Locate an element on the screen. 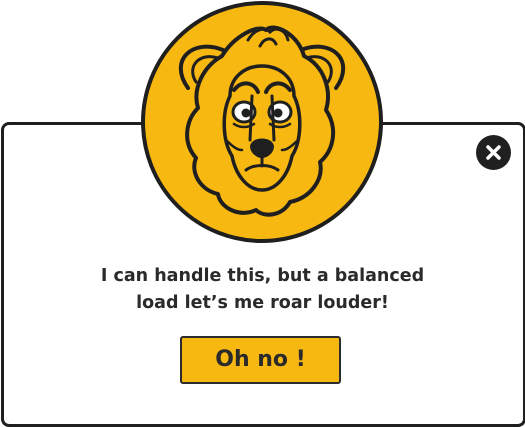 The image size is (525, 427). confirm-button: Oh no ! is located at coordinates (260, 360).